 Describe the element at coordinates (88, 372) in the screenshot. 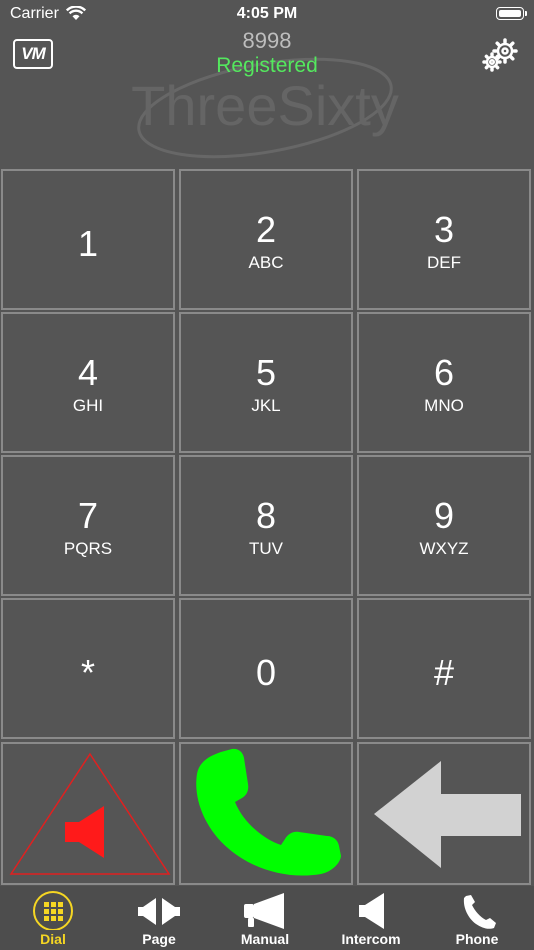

I see `key-digit: 4` at that location.